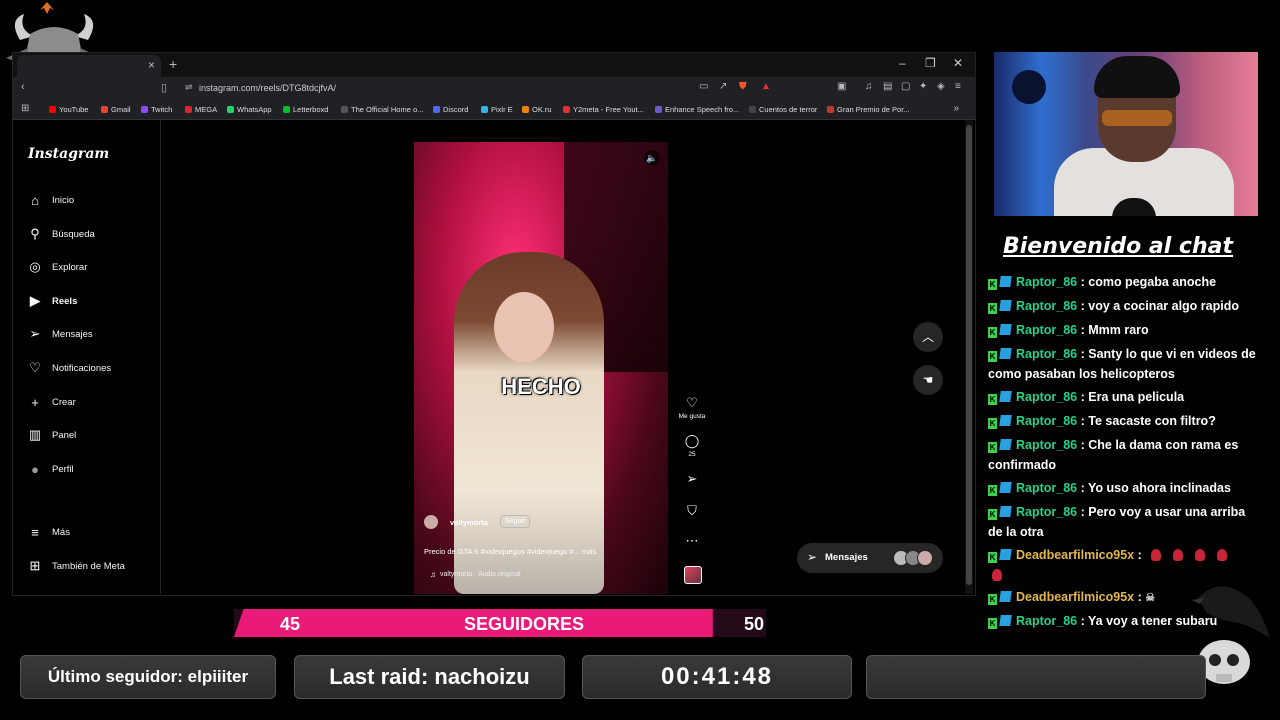  I want to click on minimize-button: –, so click(902, 63).